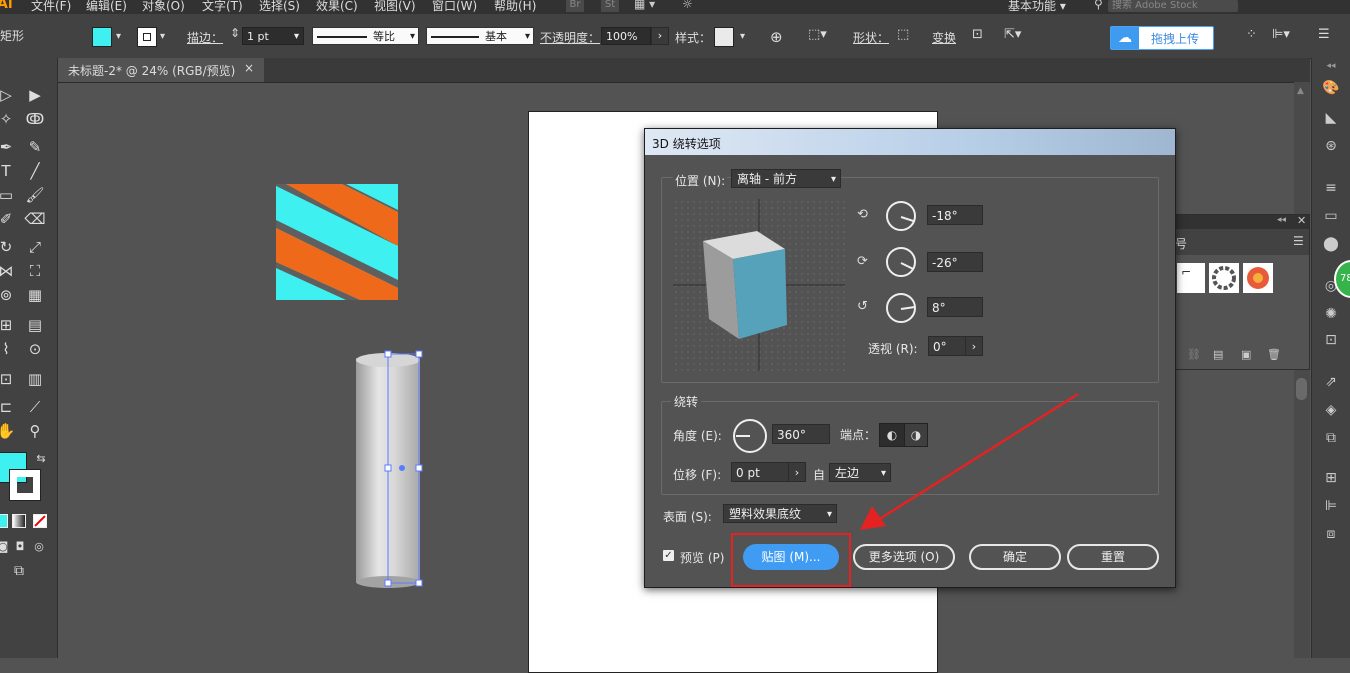 The width and height of the screenshot is (1350, 673). Describe the element at coordinates (35, 195) in the screenshot. I see `paintbrush-tool-icon: 🖌` at that location.